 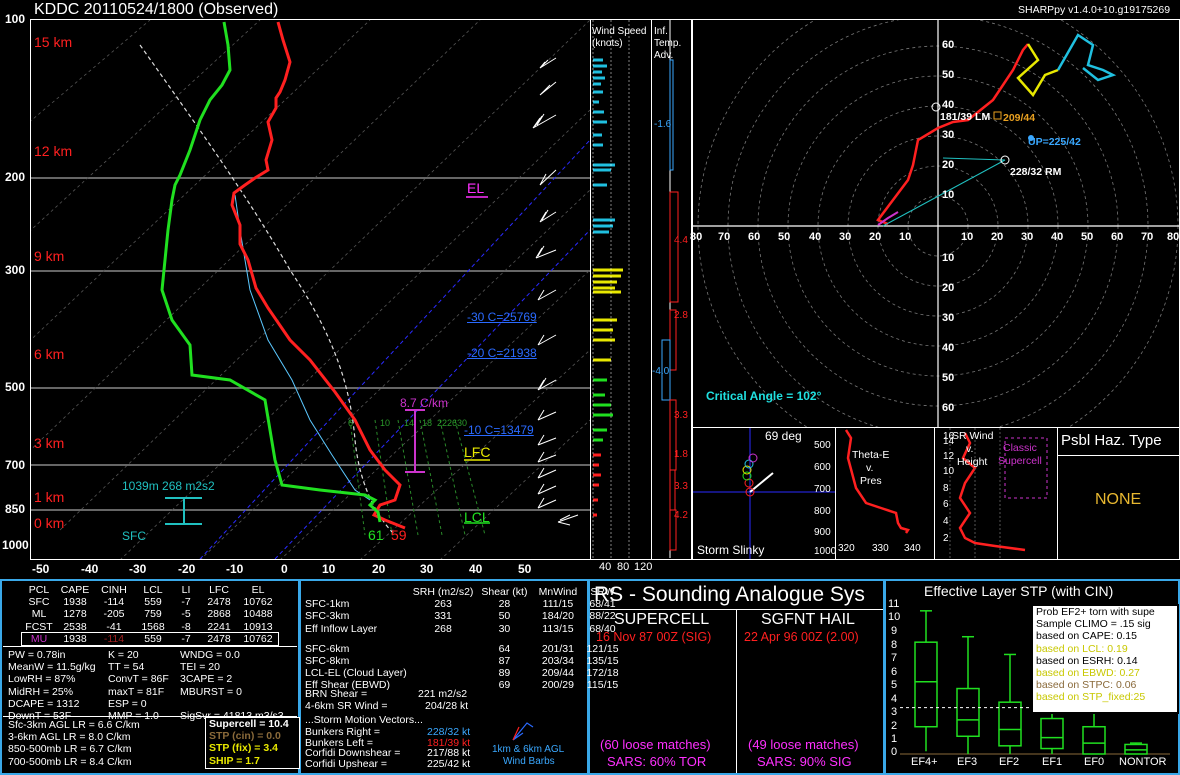 I want to click on sars-title: RS - Sounding Analogue Sys, so click(x=729, y=594).